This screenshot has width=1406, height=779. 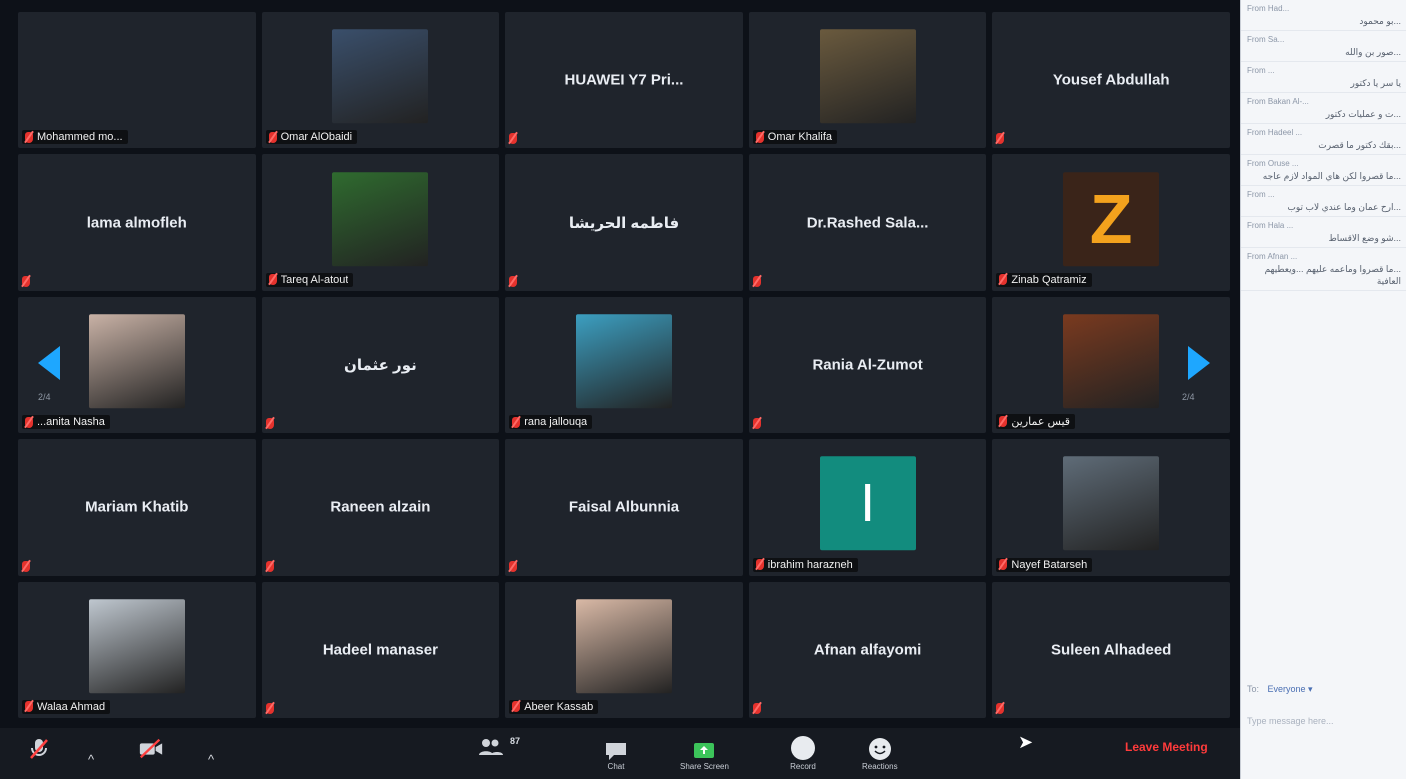 What do you see at coordinates (71, 422) in the screenshot?
I see `participant-name: ...anita Nasha` at bounding box center [71, 422].